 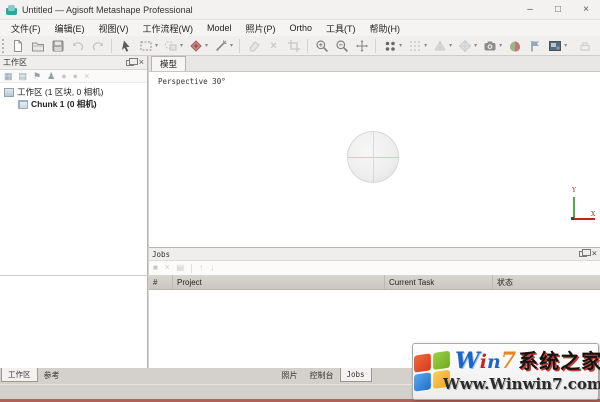 I want to click on menu-file: 文件(F), so click(x=26, y=28).